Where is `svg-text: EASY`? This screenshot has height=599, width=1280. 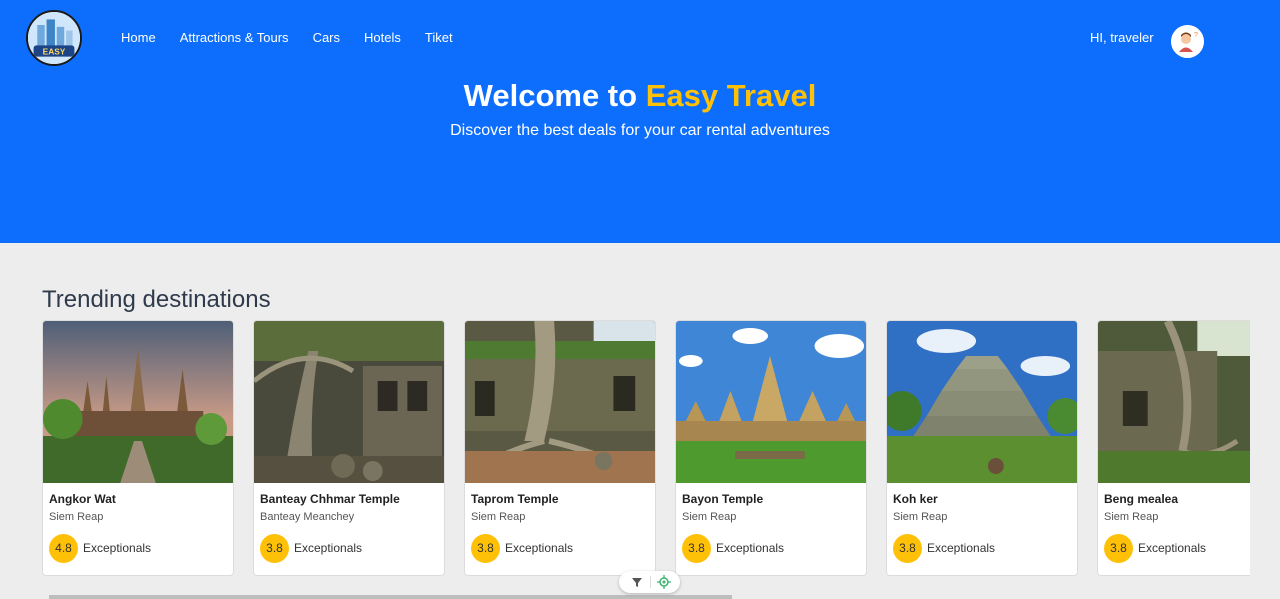
svg-text: EASY is located at coordinates (54, 52).